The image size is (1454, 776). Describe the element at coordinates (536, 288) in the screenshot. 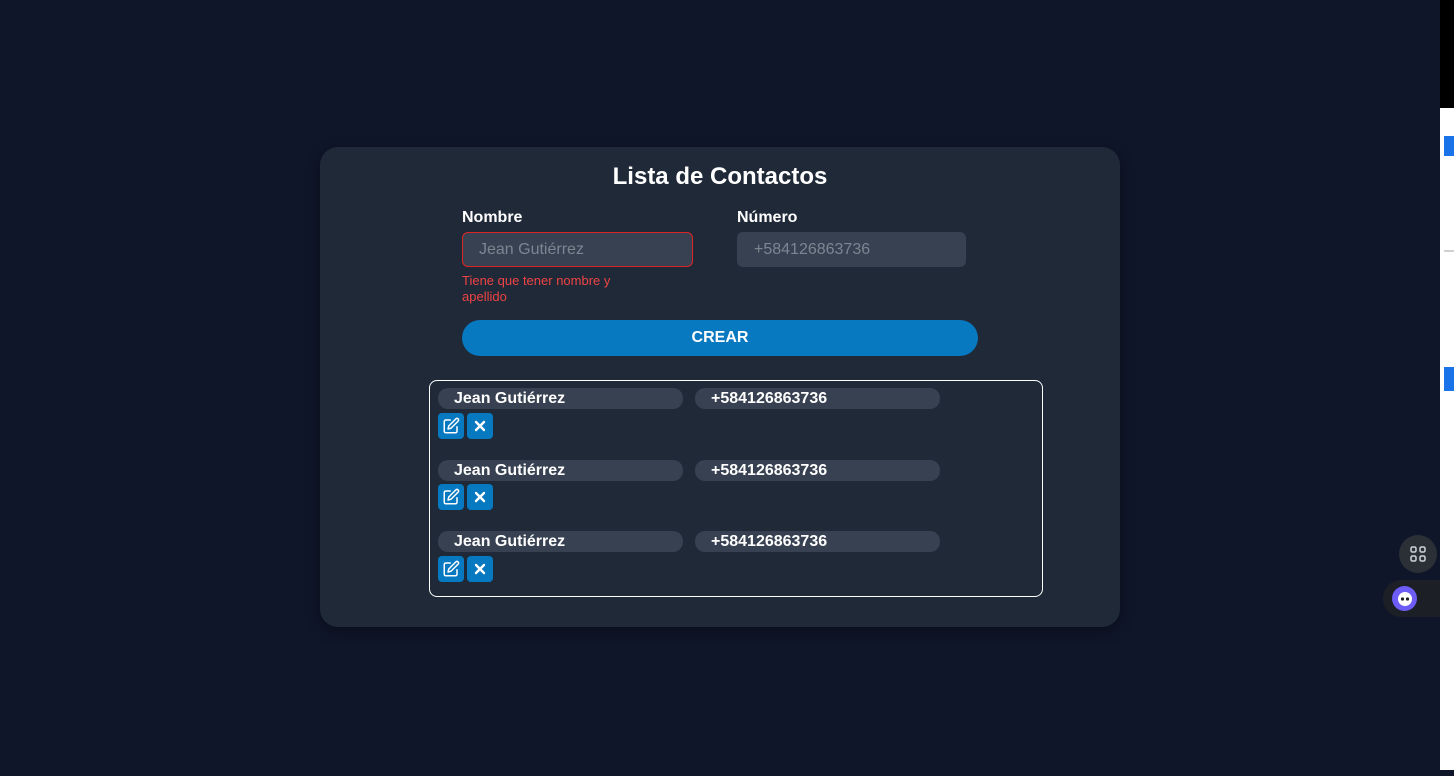

I see `name-error-message: Tiene que tener nombre y apellido` at that location.